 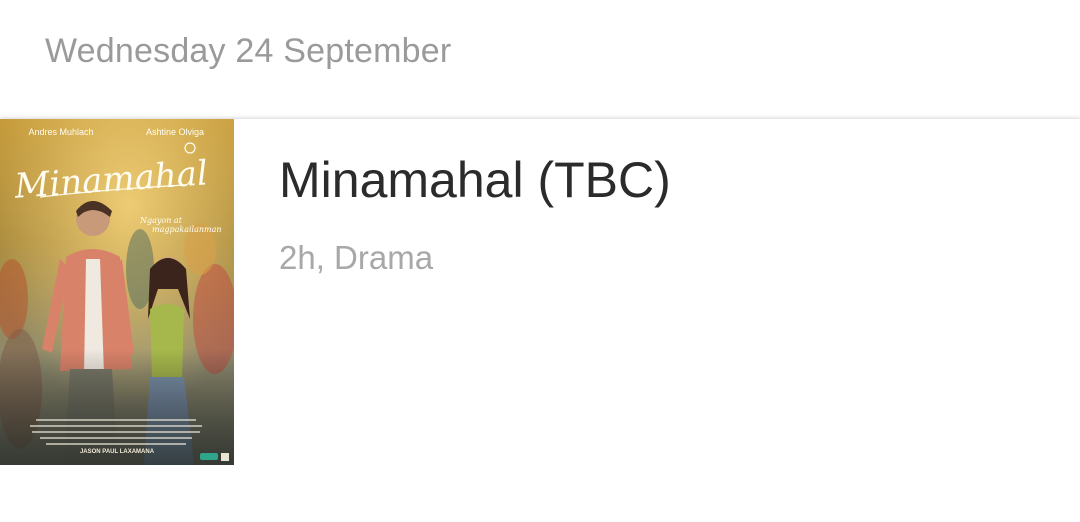 I want to click on date-label: Wednesday 24 September, so click(x=248, y=51).